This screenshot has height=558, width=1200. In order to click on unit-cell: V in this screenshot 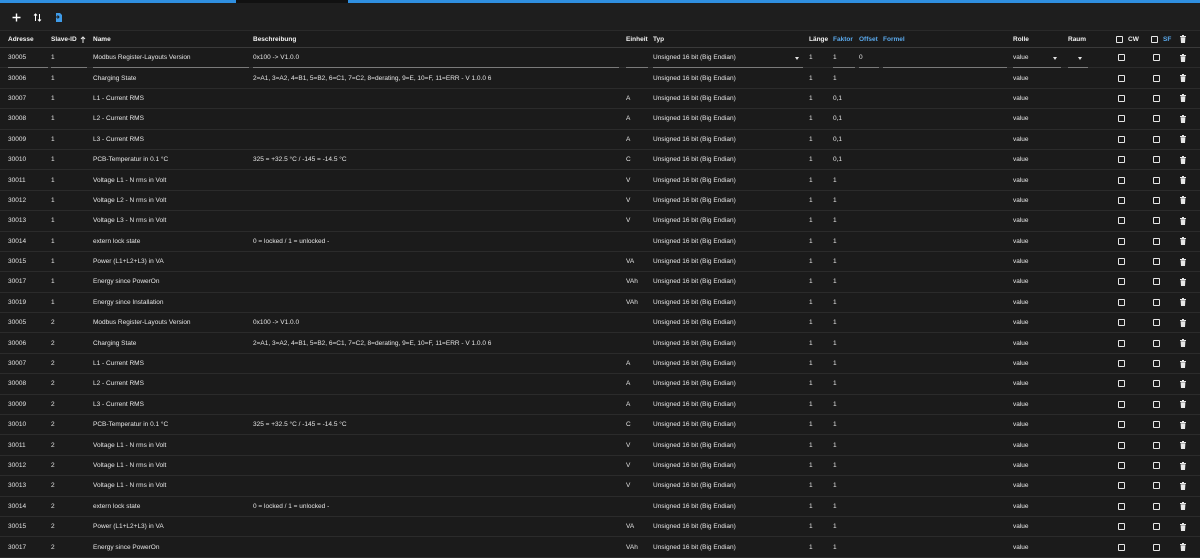, I will do `click(637, 220)`.